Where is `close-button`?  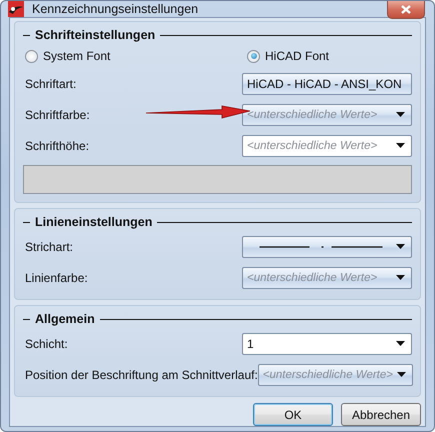
close-button is located at coordinates (406, 10).